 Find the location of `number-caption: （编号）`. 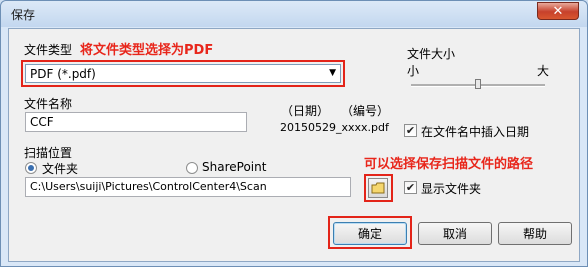

number-caption: （编号） is located at coordinates (365, 111).